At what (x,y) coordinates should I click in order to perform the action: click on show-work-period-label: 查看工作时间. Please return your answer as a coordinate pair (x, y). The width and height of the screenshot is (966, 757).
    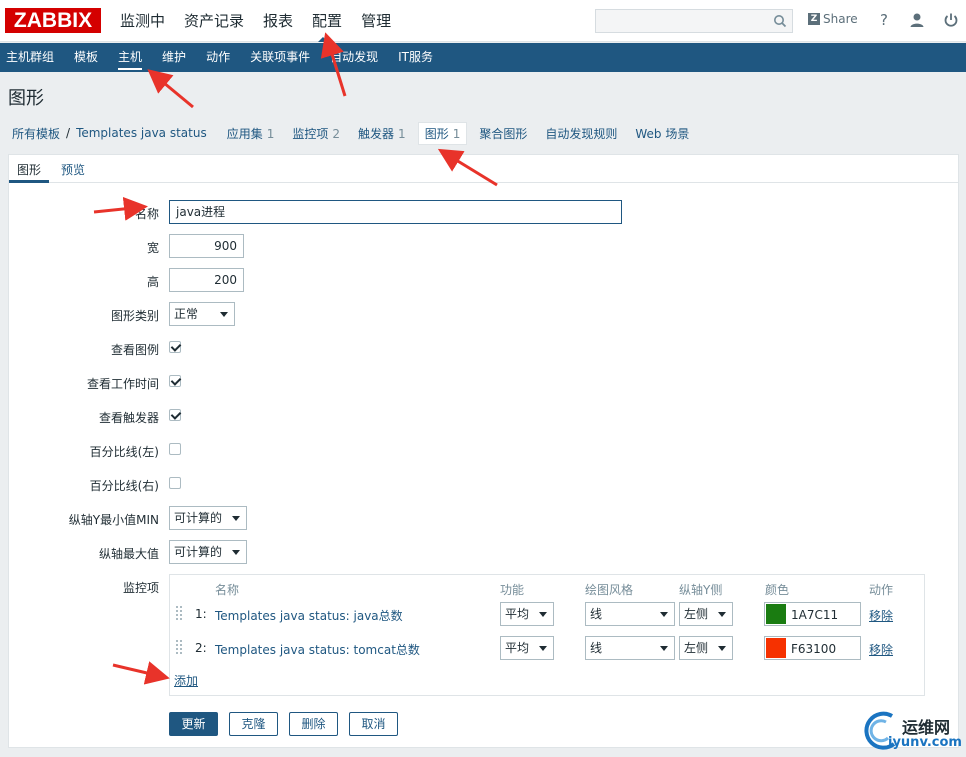
    Looking at the image, I should click on (122, 384).